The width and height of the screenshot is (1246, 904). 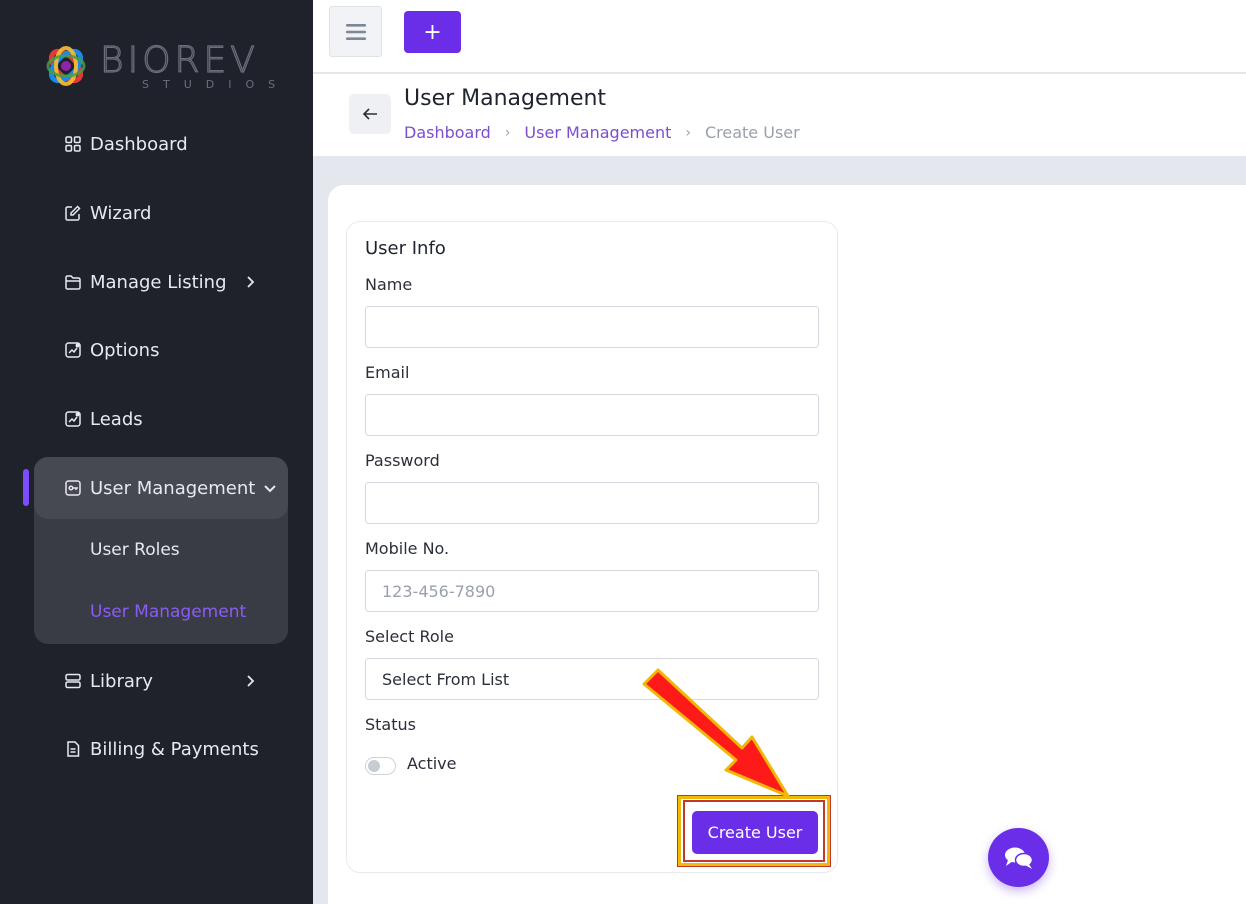 What do you see at coordinates (387, 372) in the screenshot?
I see `email-label: Email` at bounding box center [387, 372].